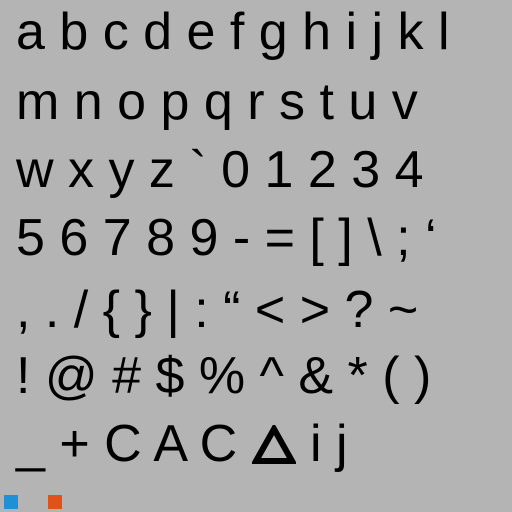  Describe the element at coordinates (220, 170) in the screenshot. I see `glyph-row-3: w x y z ` 0 1 2 3 4` at that location.